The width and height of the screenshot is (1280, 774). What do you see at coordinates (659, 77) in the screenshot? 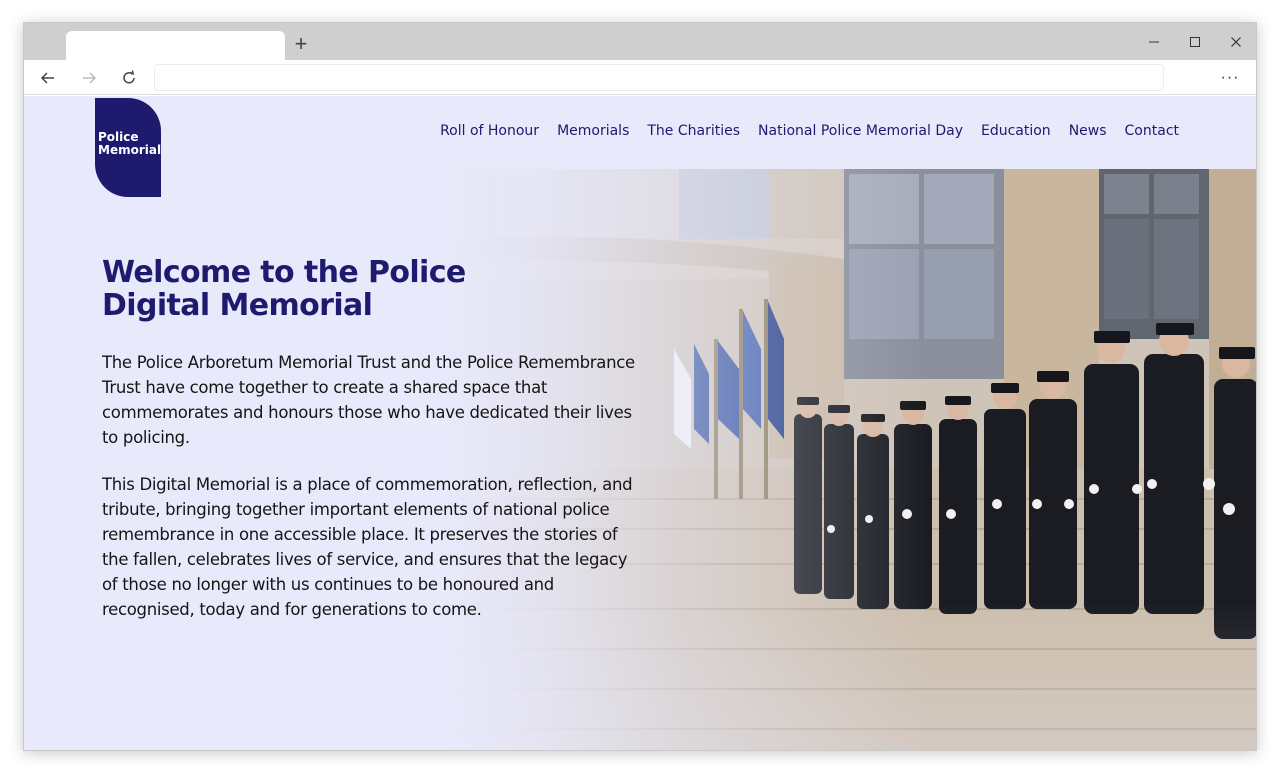
I see `address-bar` at bounding box center [659, 77].